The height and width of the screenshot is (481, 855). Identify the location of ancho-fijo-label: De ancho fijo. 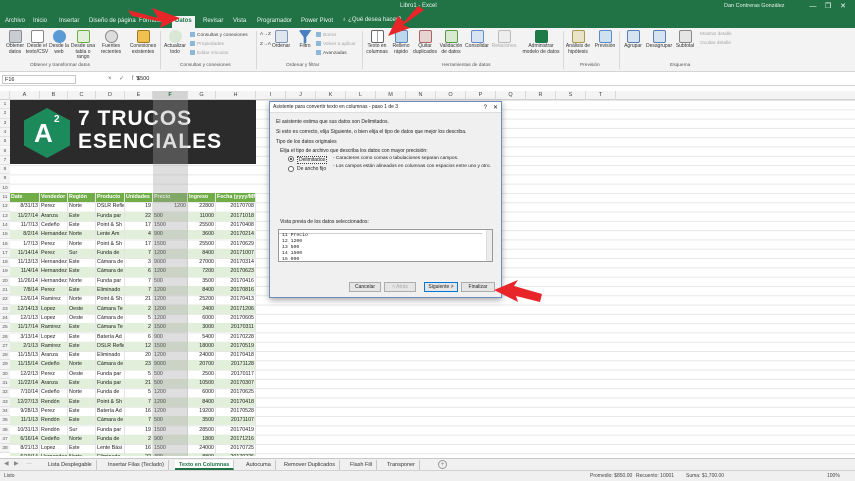
(311, 169).